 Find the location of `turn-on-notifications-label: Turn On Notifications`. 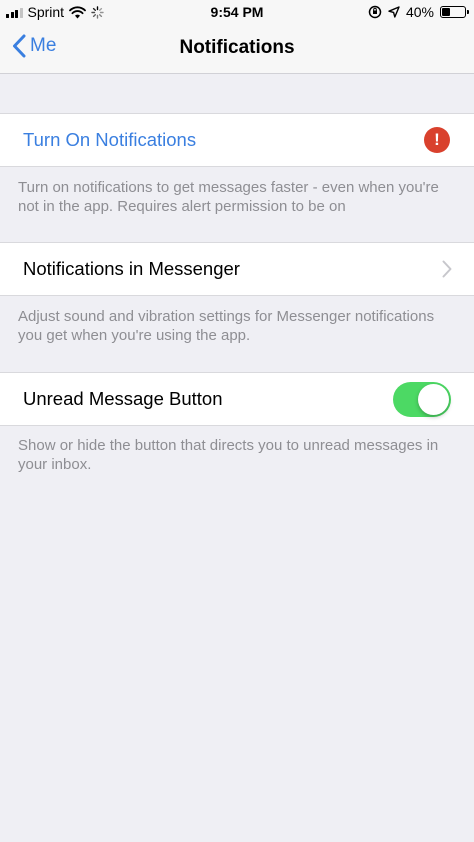

turn-on-notifications-label: Turn On Notifications is located at coordinates (110, 139).